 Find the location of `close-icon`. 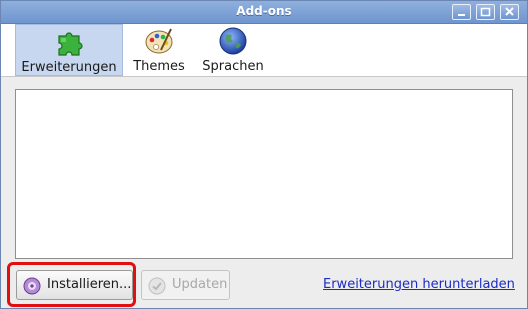

close-icon is located at coordinates (509, 11).